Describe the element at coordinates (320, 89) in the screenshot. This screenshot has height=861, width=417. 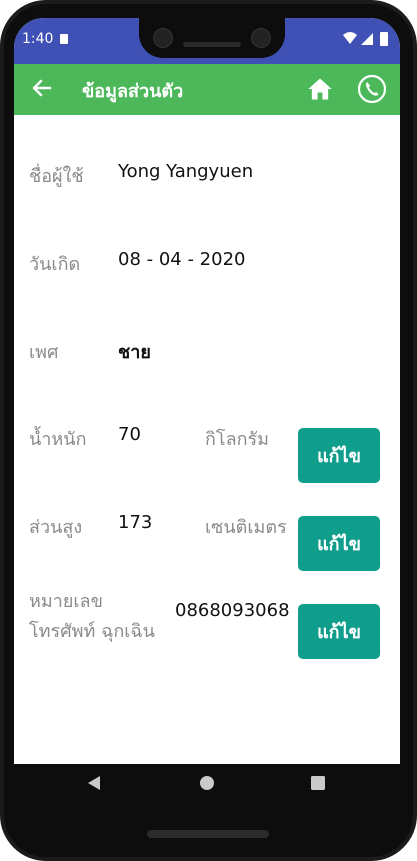
I see `home-icon` at that location.